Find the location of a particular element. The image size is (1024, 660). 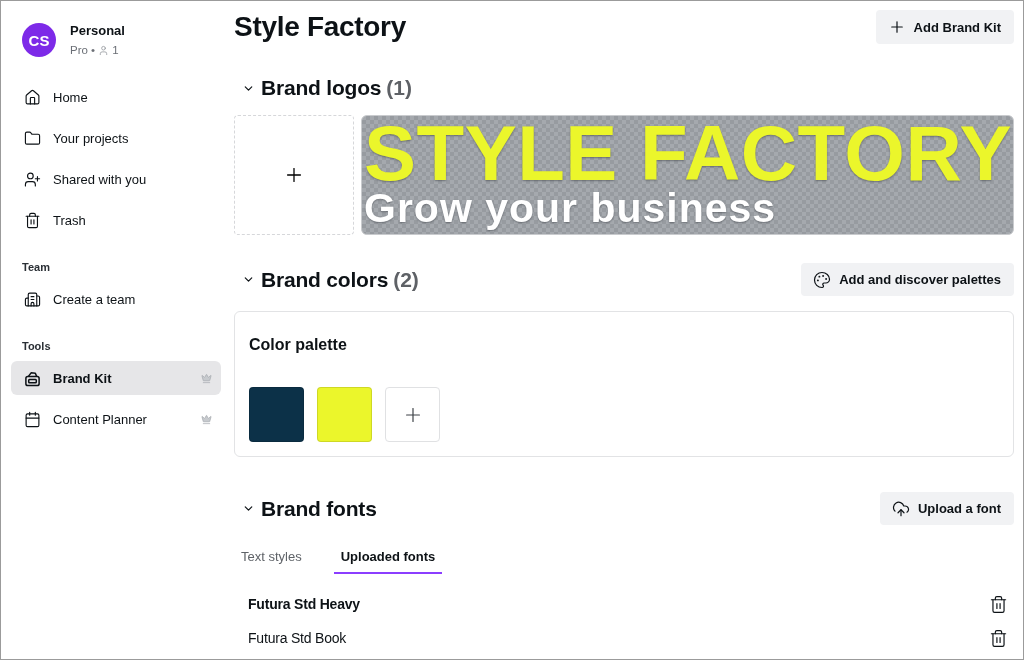

discover-palettes-button: Add and discover palettes is located at coordinates (907, 279).